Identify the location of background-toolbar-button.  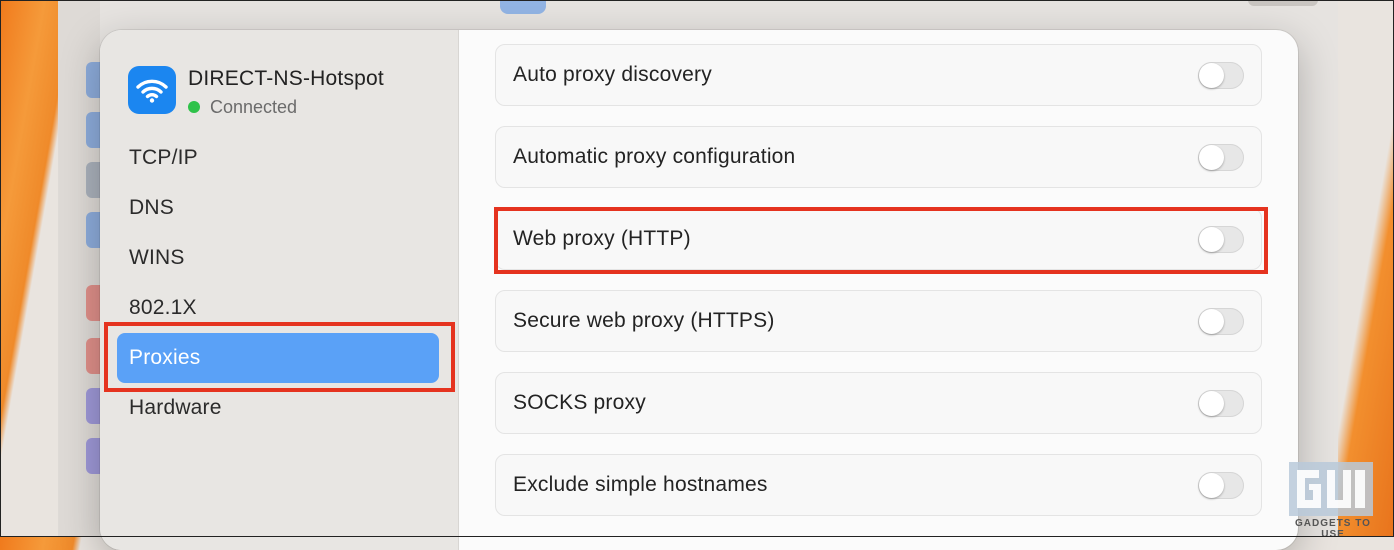
(523, 7).